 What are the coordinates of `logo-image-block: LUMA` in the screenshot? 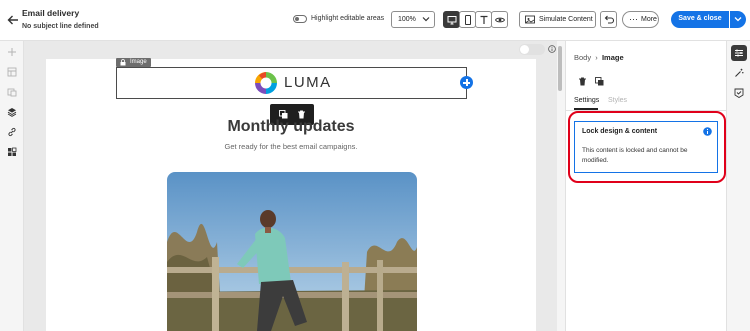 It's located at (291, 83).